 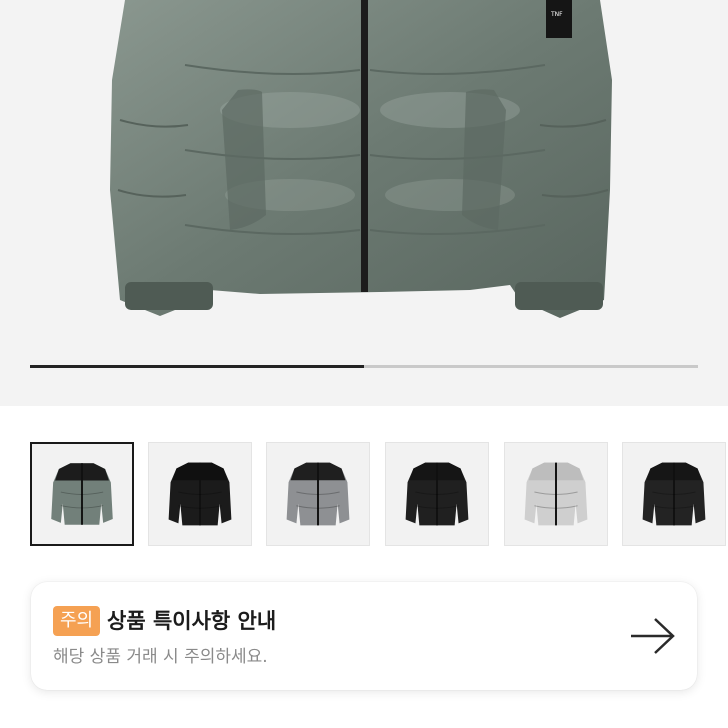 I want to click on thumbnail-white-camo, so click(x=556, y=494).